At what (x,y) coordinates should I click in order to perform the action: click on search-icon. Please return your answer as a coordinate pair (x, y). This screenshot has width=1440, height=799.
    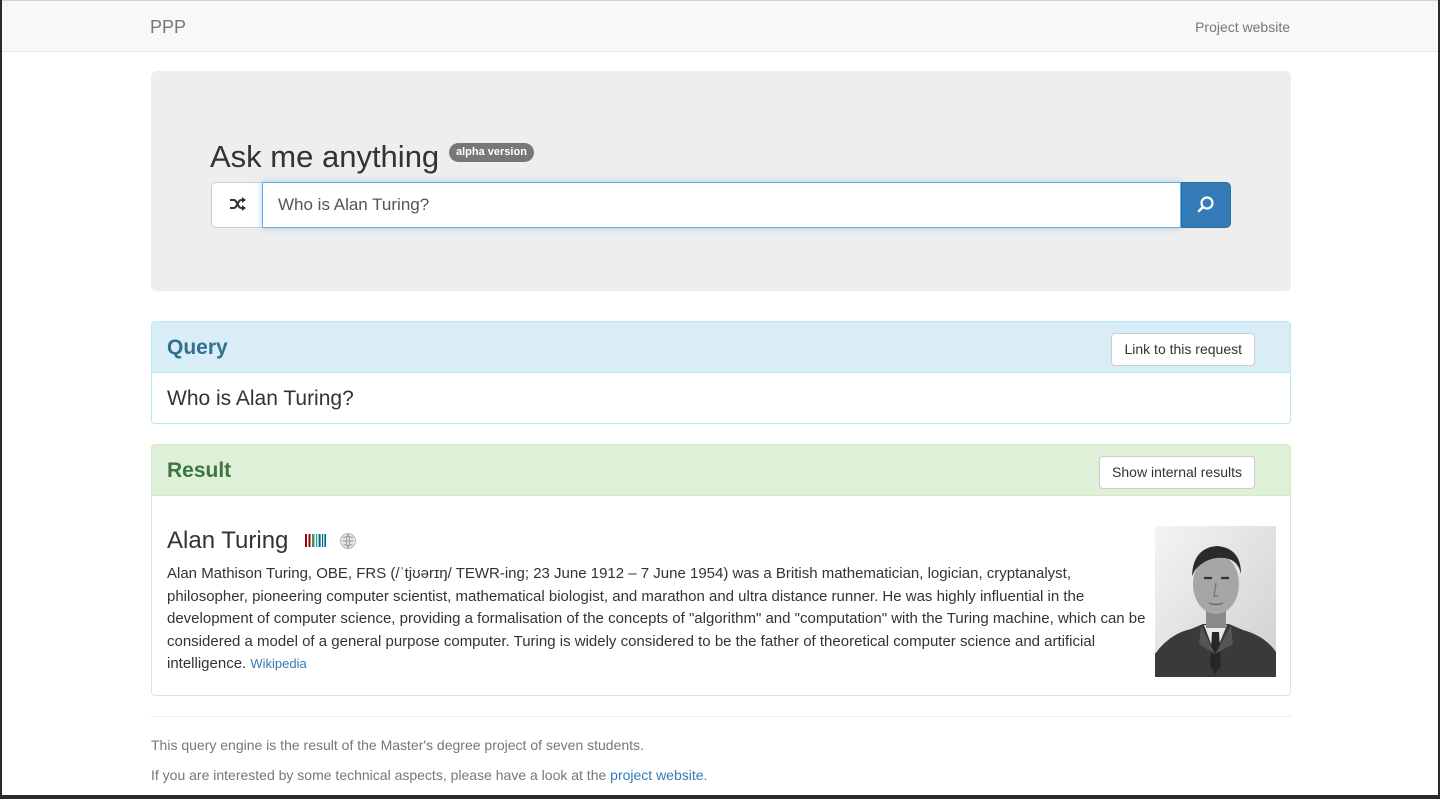
    Looking at the image, I should click on (1206, 205).